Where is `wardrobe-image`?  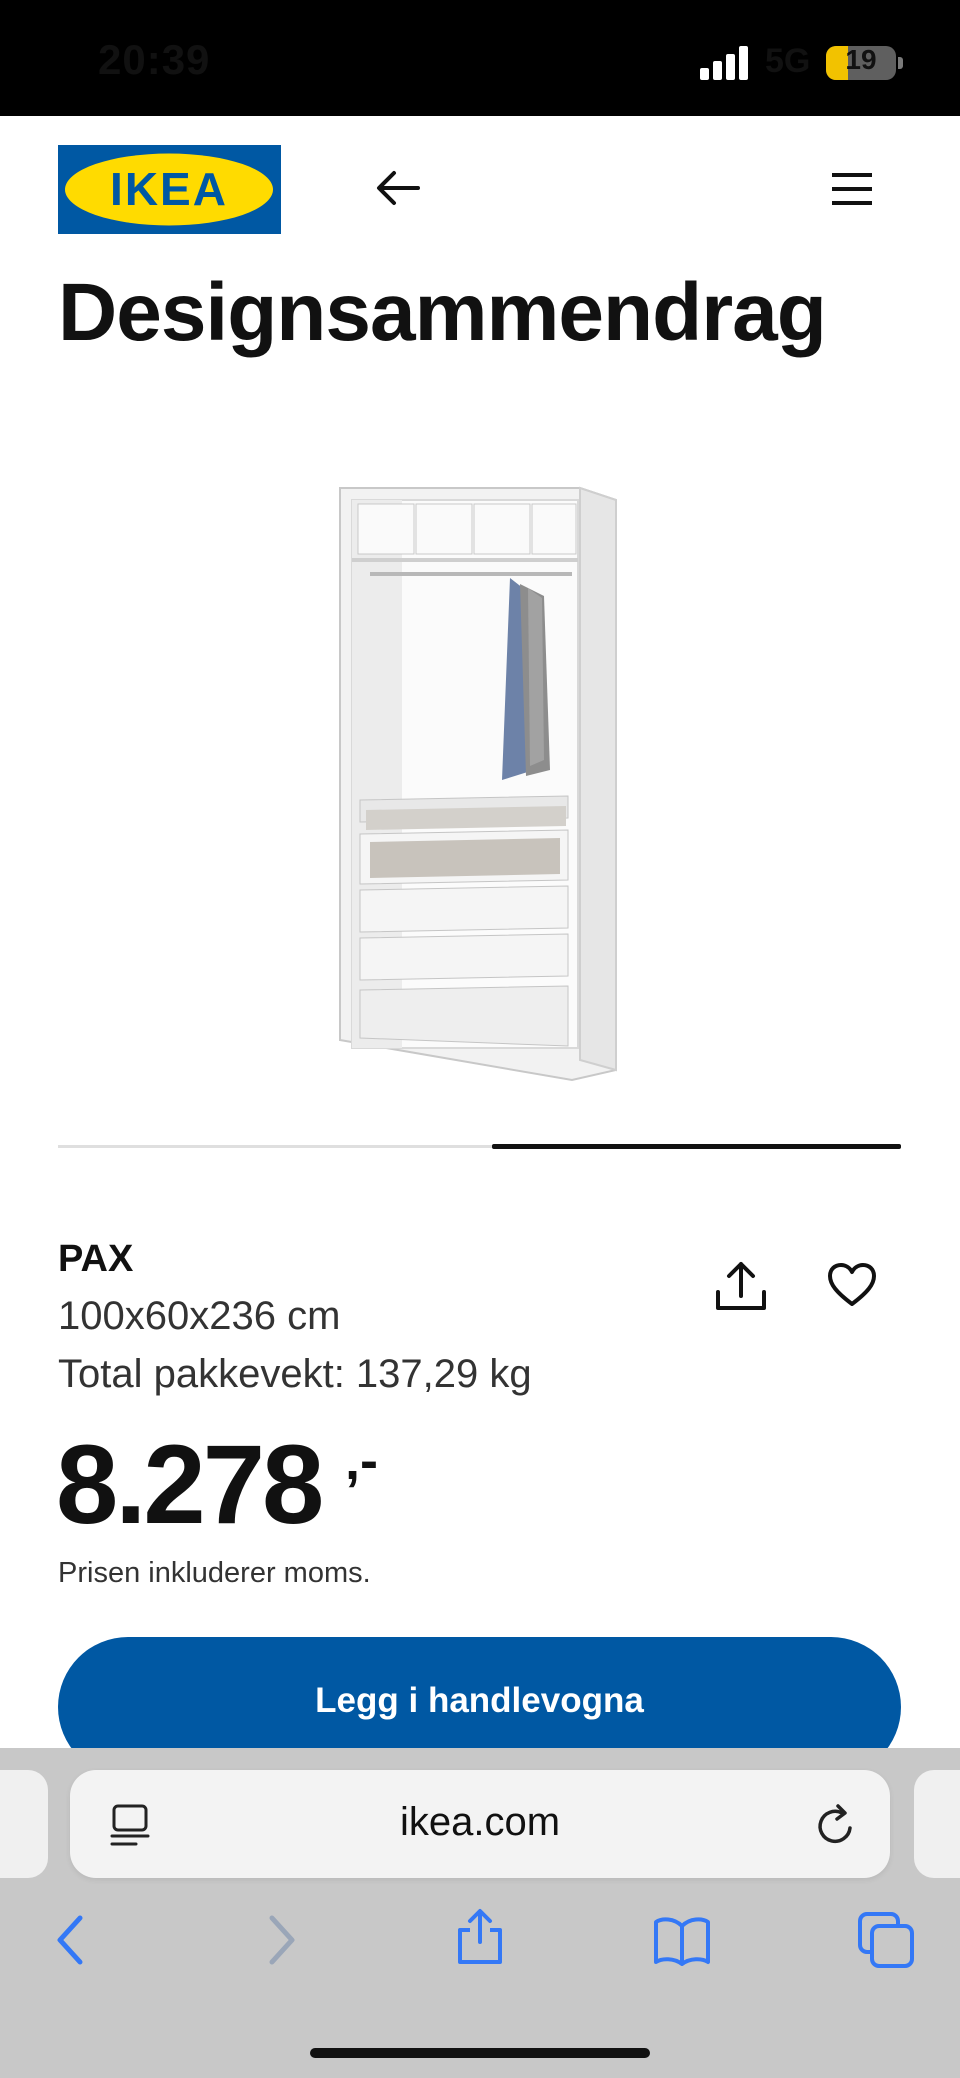
wardrobe-image is located at coordinates (480, 780).